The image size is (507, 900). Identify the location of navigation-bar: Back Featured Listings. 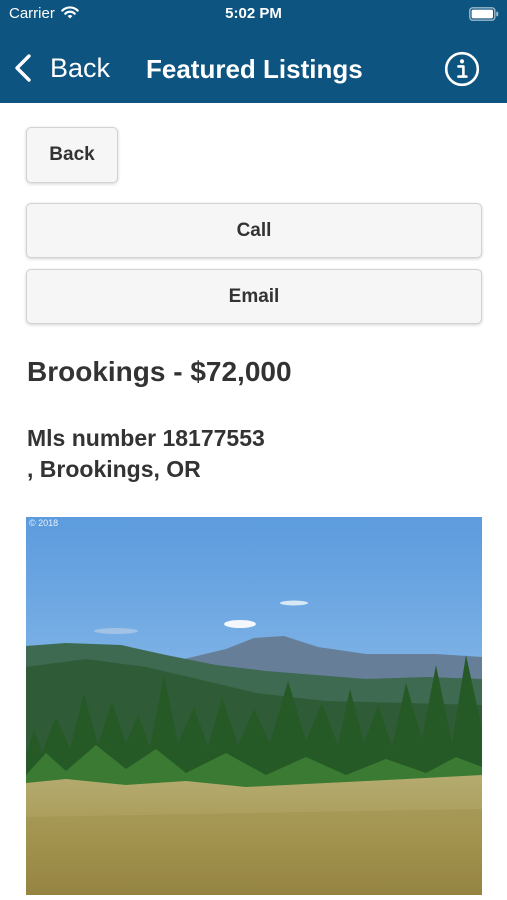
(253, 68).